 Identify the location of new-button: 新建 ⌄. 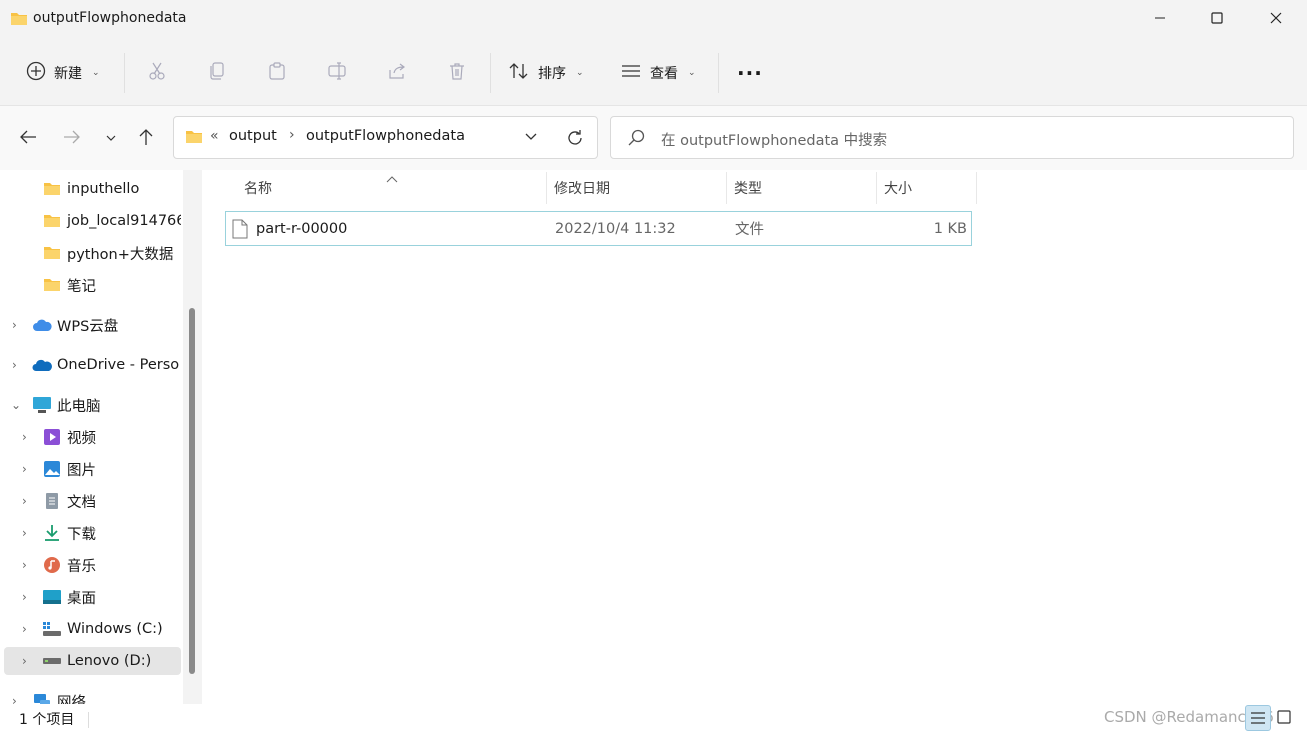
(63, 73).